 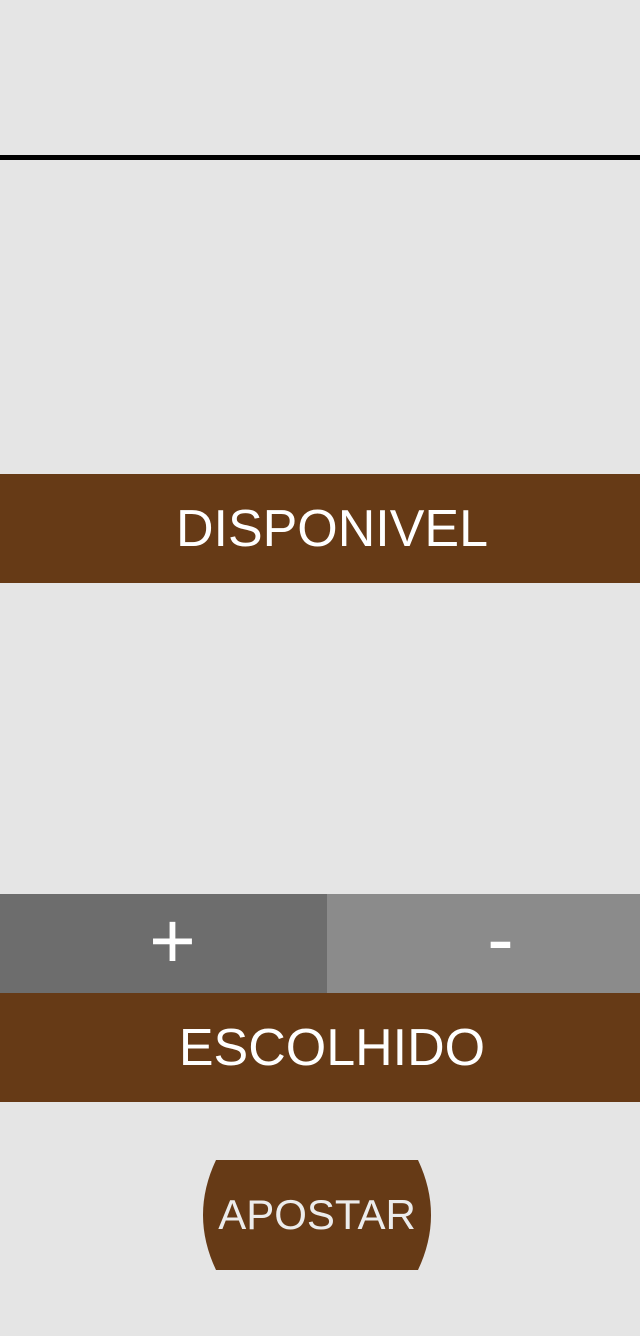 What do you see at coordinates (332, 1047) in the screenshot?
I see `chosen-label: ESCOLHIDO` at bounding box center [332, 1047].